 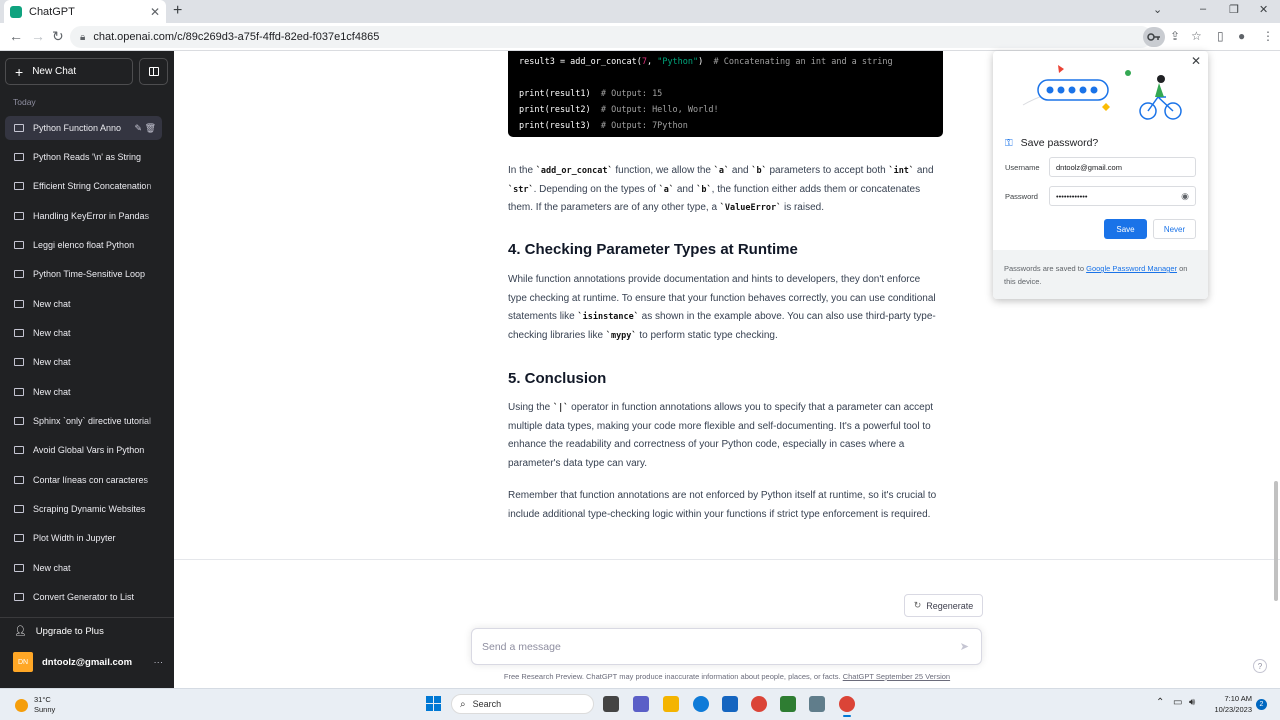 I want to click on edge-icon, so click(x=701, y=704).